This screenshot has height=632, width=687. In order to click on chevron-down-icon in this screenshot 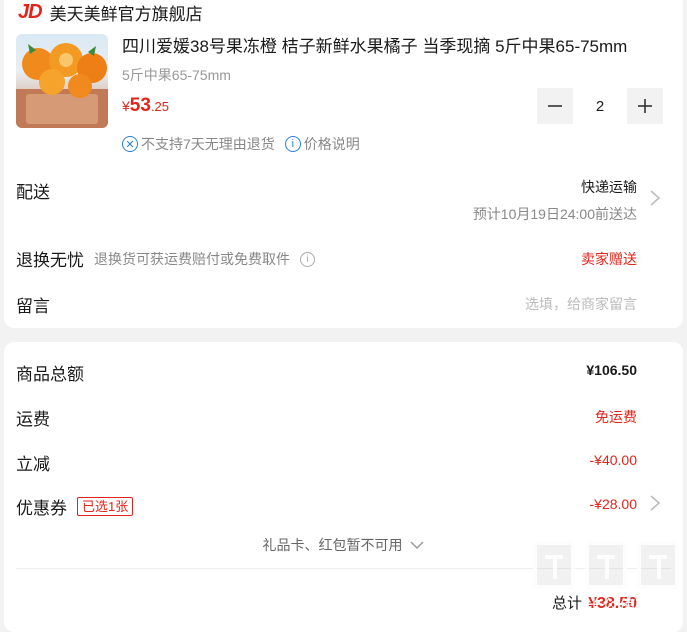, I will do `click(417, 545)`.